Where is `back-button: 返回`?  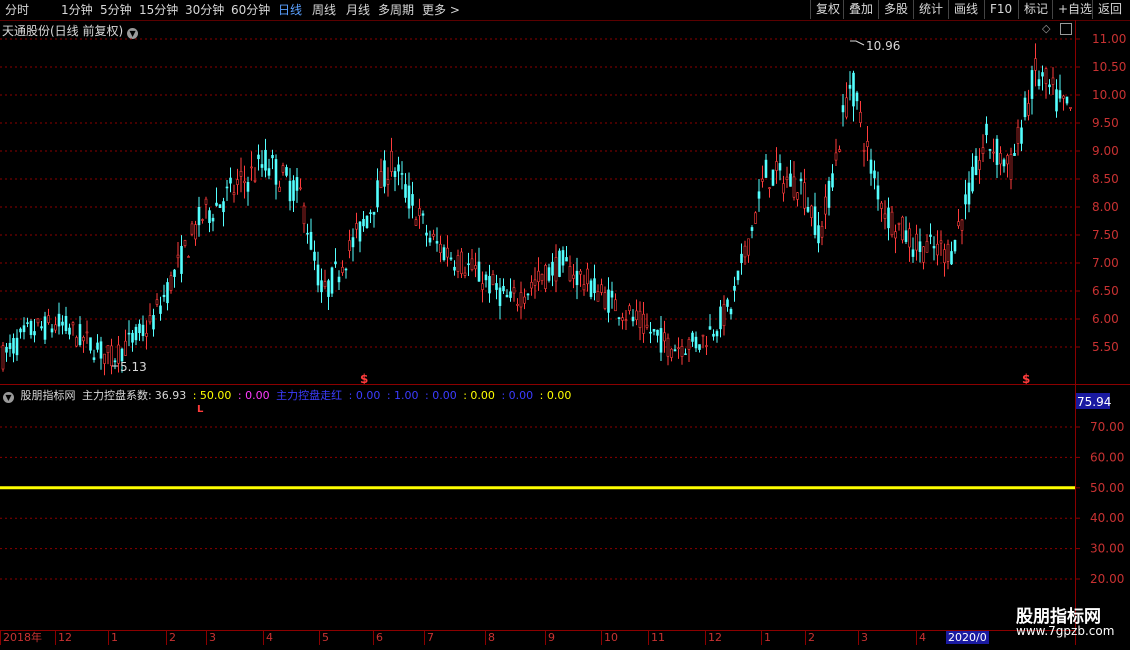 back-button: 返回 is located at coordinates (1109, 9).